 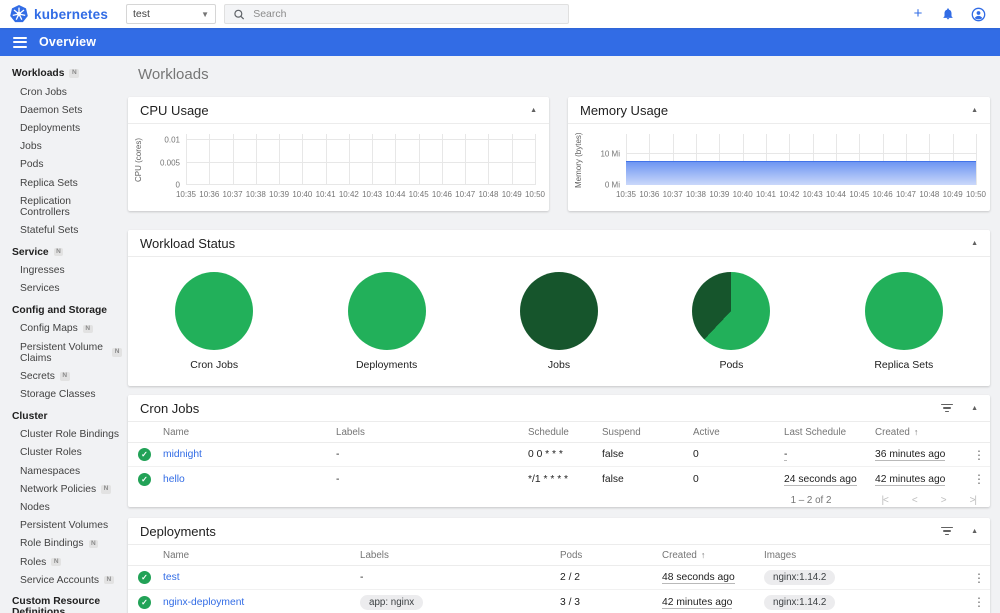 I want to click on workload-status-replica-sets: Replica Sets, so click(x=904, y=321).